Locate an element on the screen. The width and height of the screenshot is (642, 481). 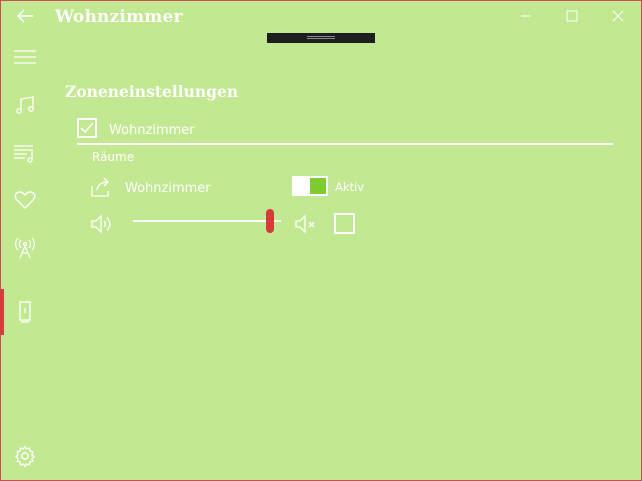
mute-icon is located at coordinates (306, 224).